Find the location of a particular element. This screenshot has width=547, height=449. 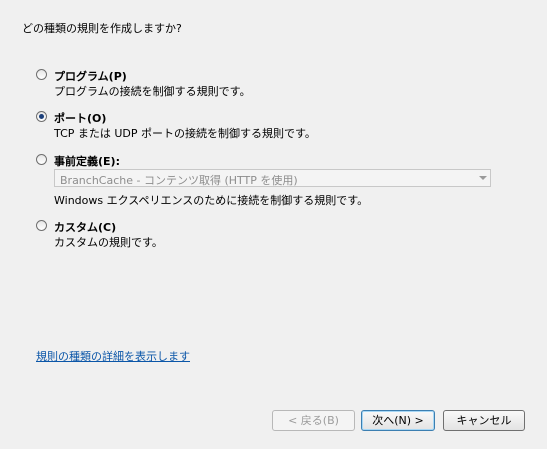

question-label: どの種類の規則を作成しますか? is located at coordinates (102, 28).